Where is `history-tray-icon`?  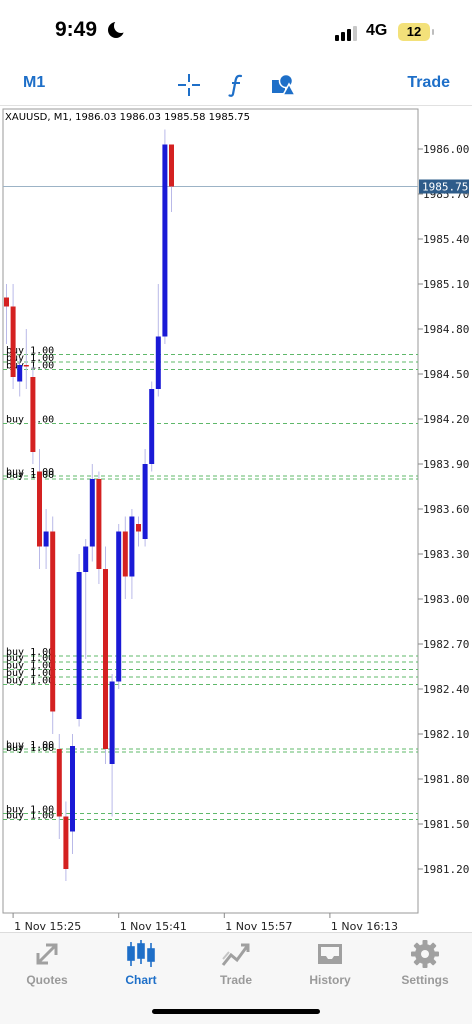
history-tray-icon is located at coordinates (330, 954).